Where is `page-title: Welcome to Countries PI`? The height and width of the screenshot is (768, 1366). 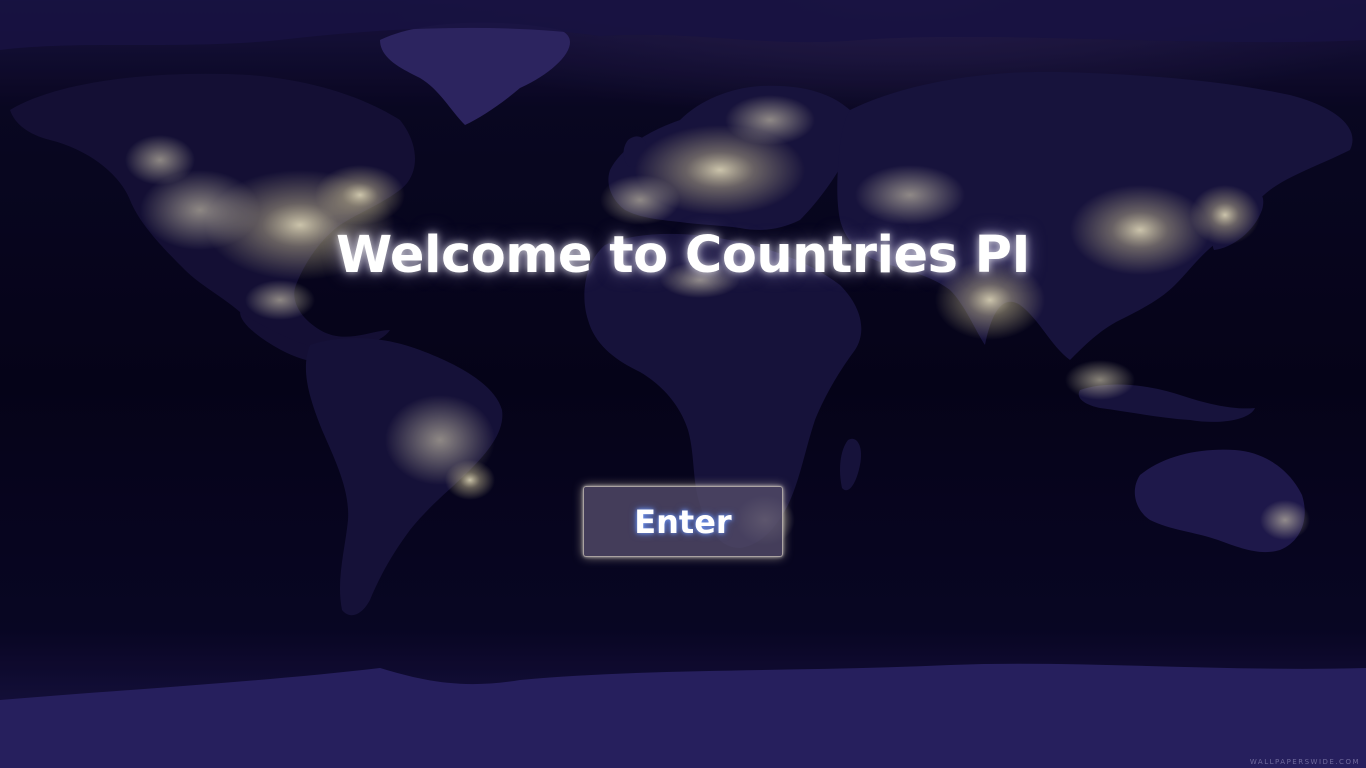
page-title: Welcome to Countries PI is located at coordinates (683, 255).